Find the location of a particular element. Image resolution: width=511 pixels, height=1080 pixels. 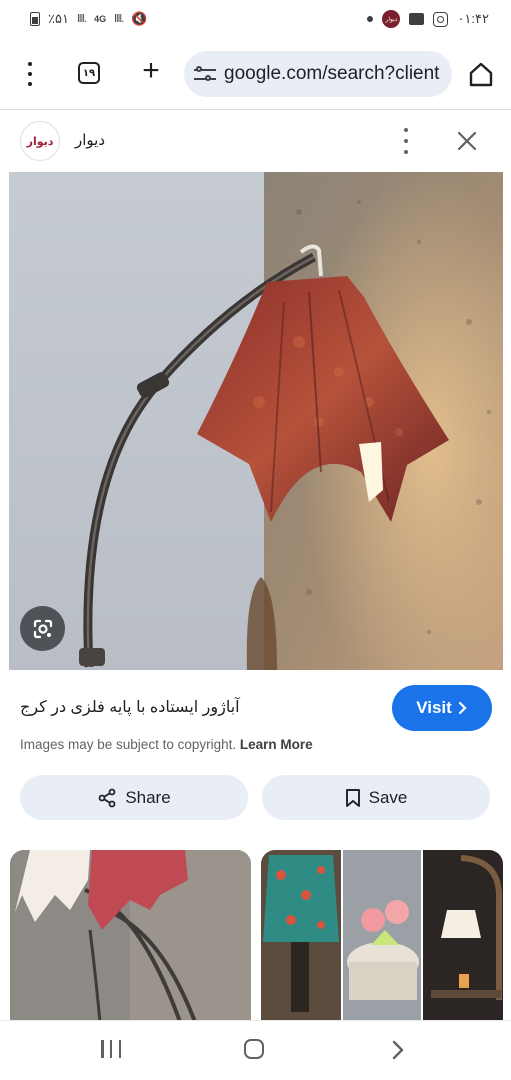

new-tab-plus-icon: + is located at coordinates (151, 72).